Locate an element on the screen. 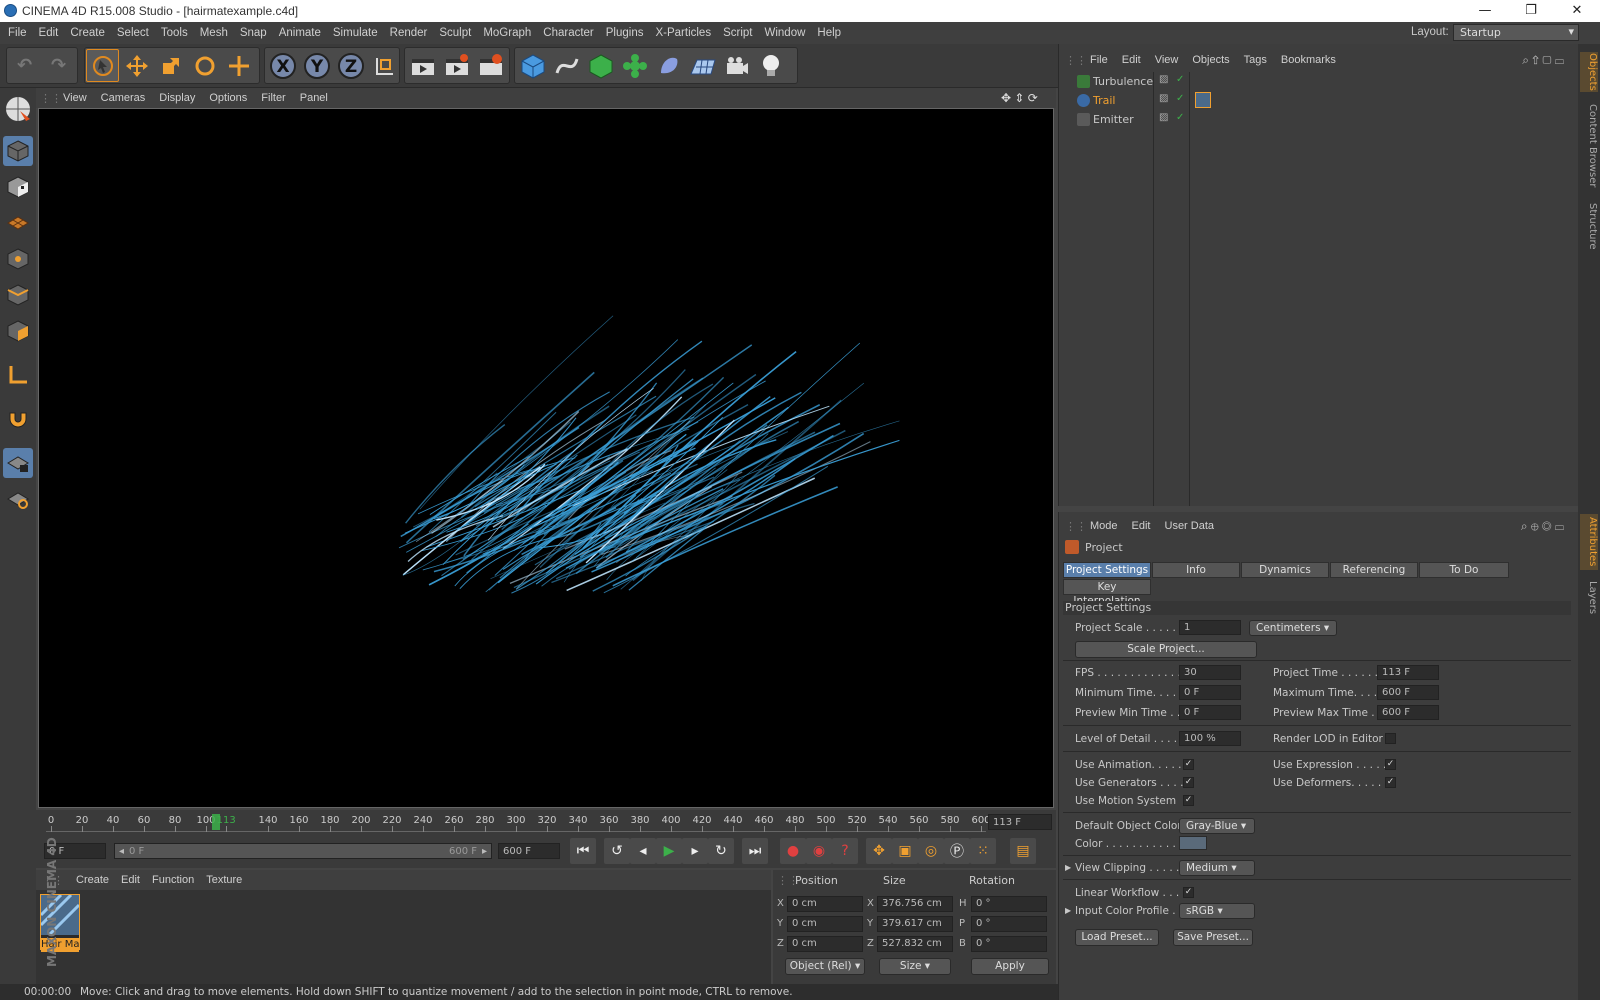 The image size is (1600, 1000). use-motion-system-checkbox: ✓ is located at coordinates (1188, 800).